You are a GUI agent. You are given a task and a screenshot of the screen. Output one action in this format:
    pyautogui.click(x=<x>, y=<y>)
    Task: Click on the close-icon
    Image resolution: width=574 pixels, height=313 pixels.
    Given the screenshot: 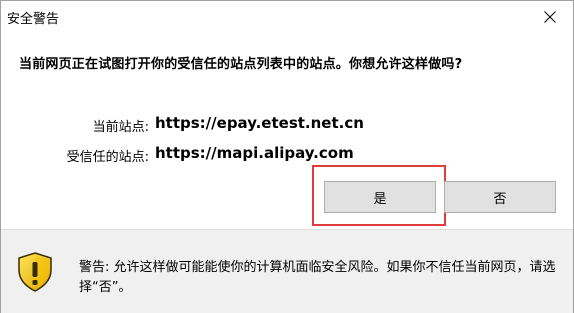 What is the action you would take?
    pyautogui.click(x=550, y=17)
    